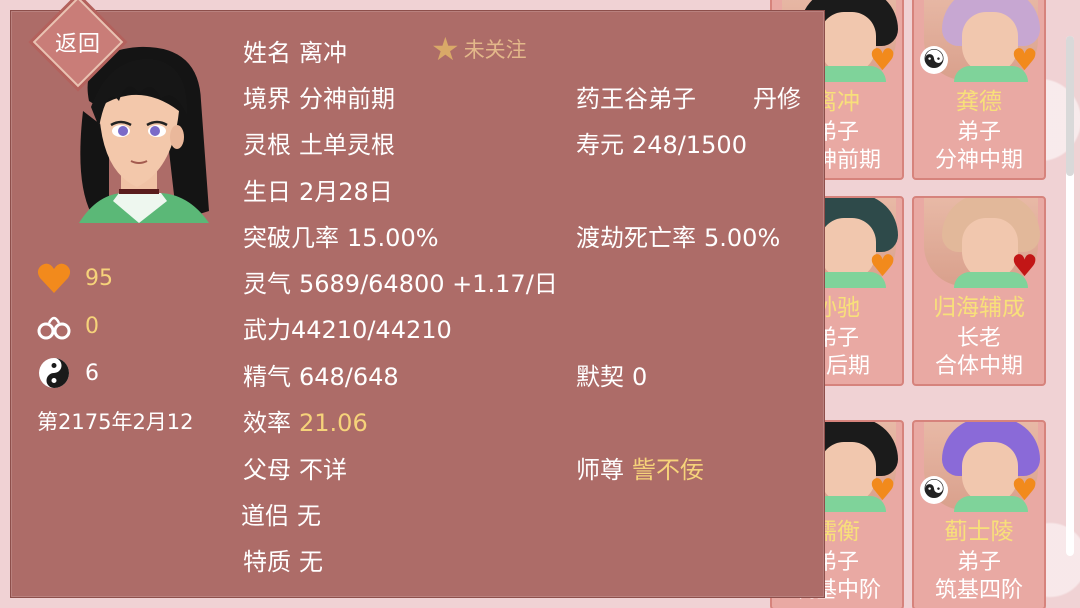 This screenshot has width=1080, height=608. Describe the element at coordinates (309, 516) in the screenshot. I see `partner-value: 无` at that location.